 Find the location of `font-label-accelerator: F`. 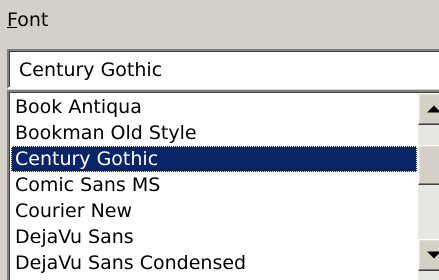

font-label-accelerator: F is located at coordinates (12, 20).